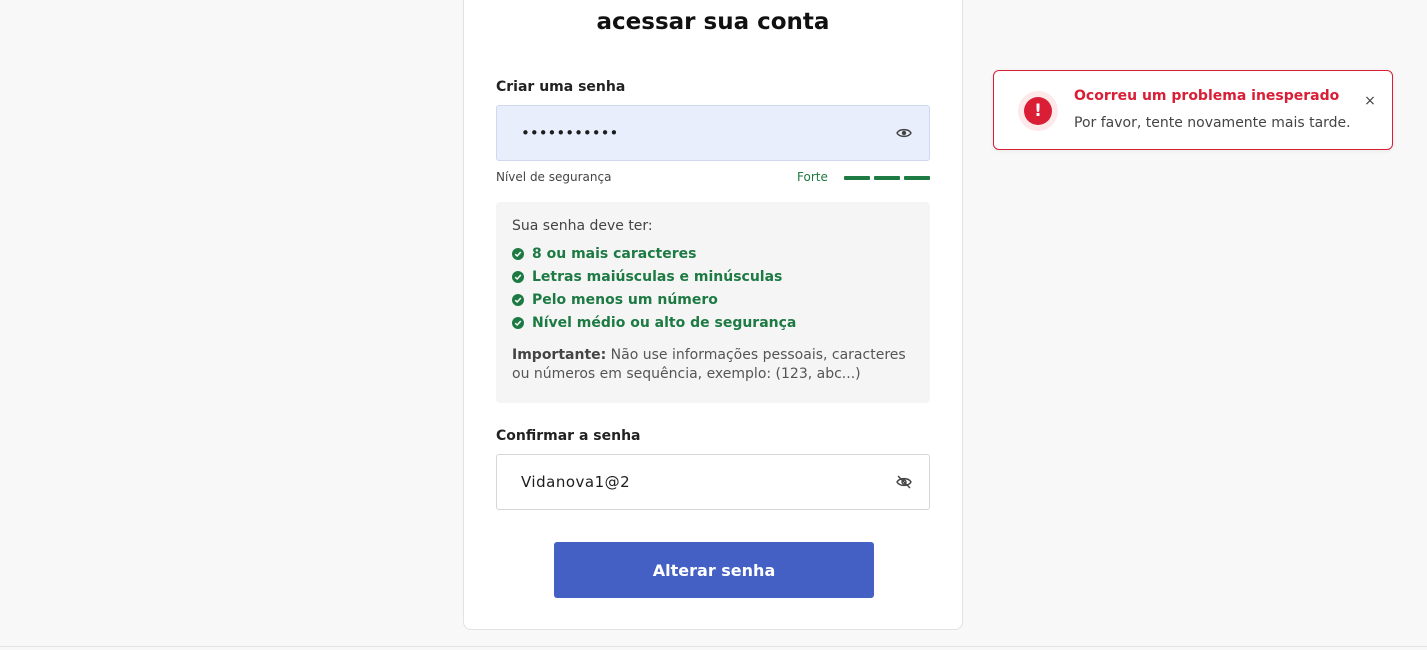 The image size is (1427, 650). What do you see at coordinates (904, 133) in the screenshot?
I see `eye-icon` at bounding box center [904, 133].